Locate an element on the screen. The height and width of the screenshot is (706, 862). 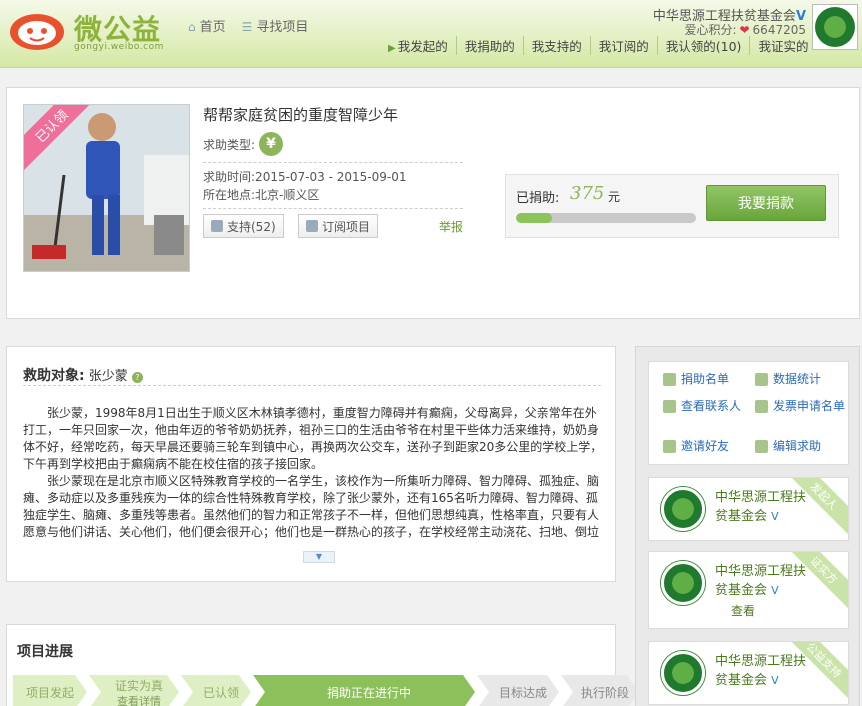
user-sub-nav: ▶ 我发起的 我捐助的 我支持的 我订阅的 我认领的(10) 我证实的 is located at coordinates (602, 45).